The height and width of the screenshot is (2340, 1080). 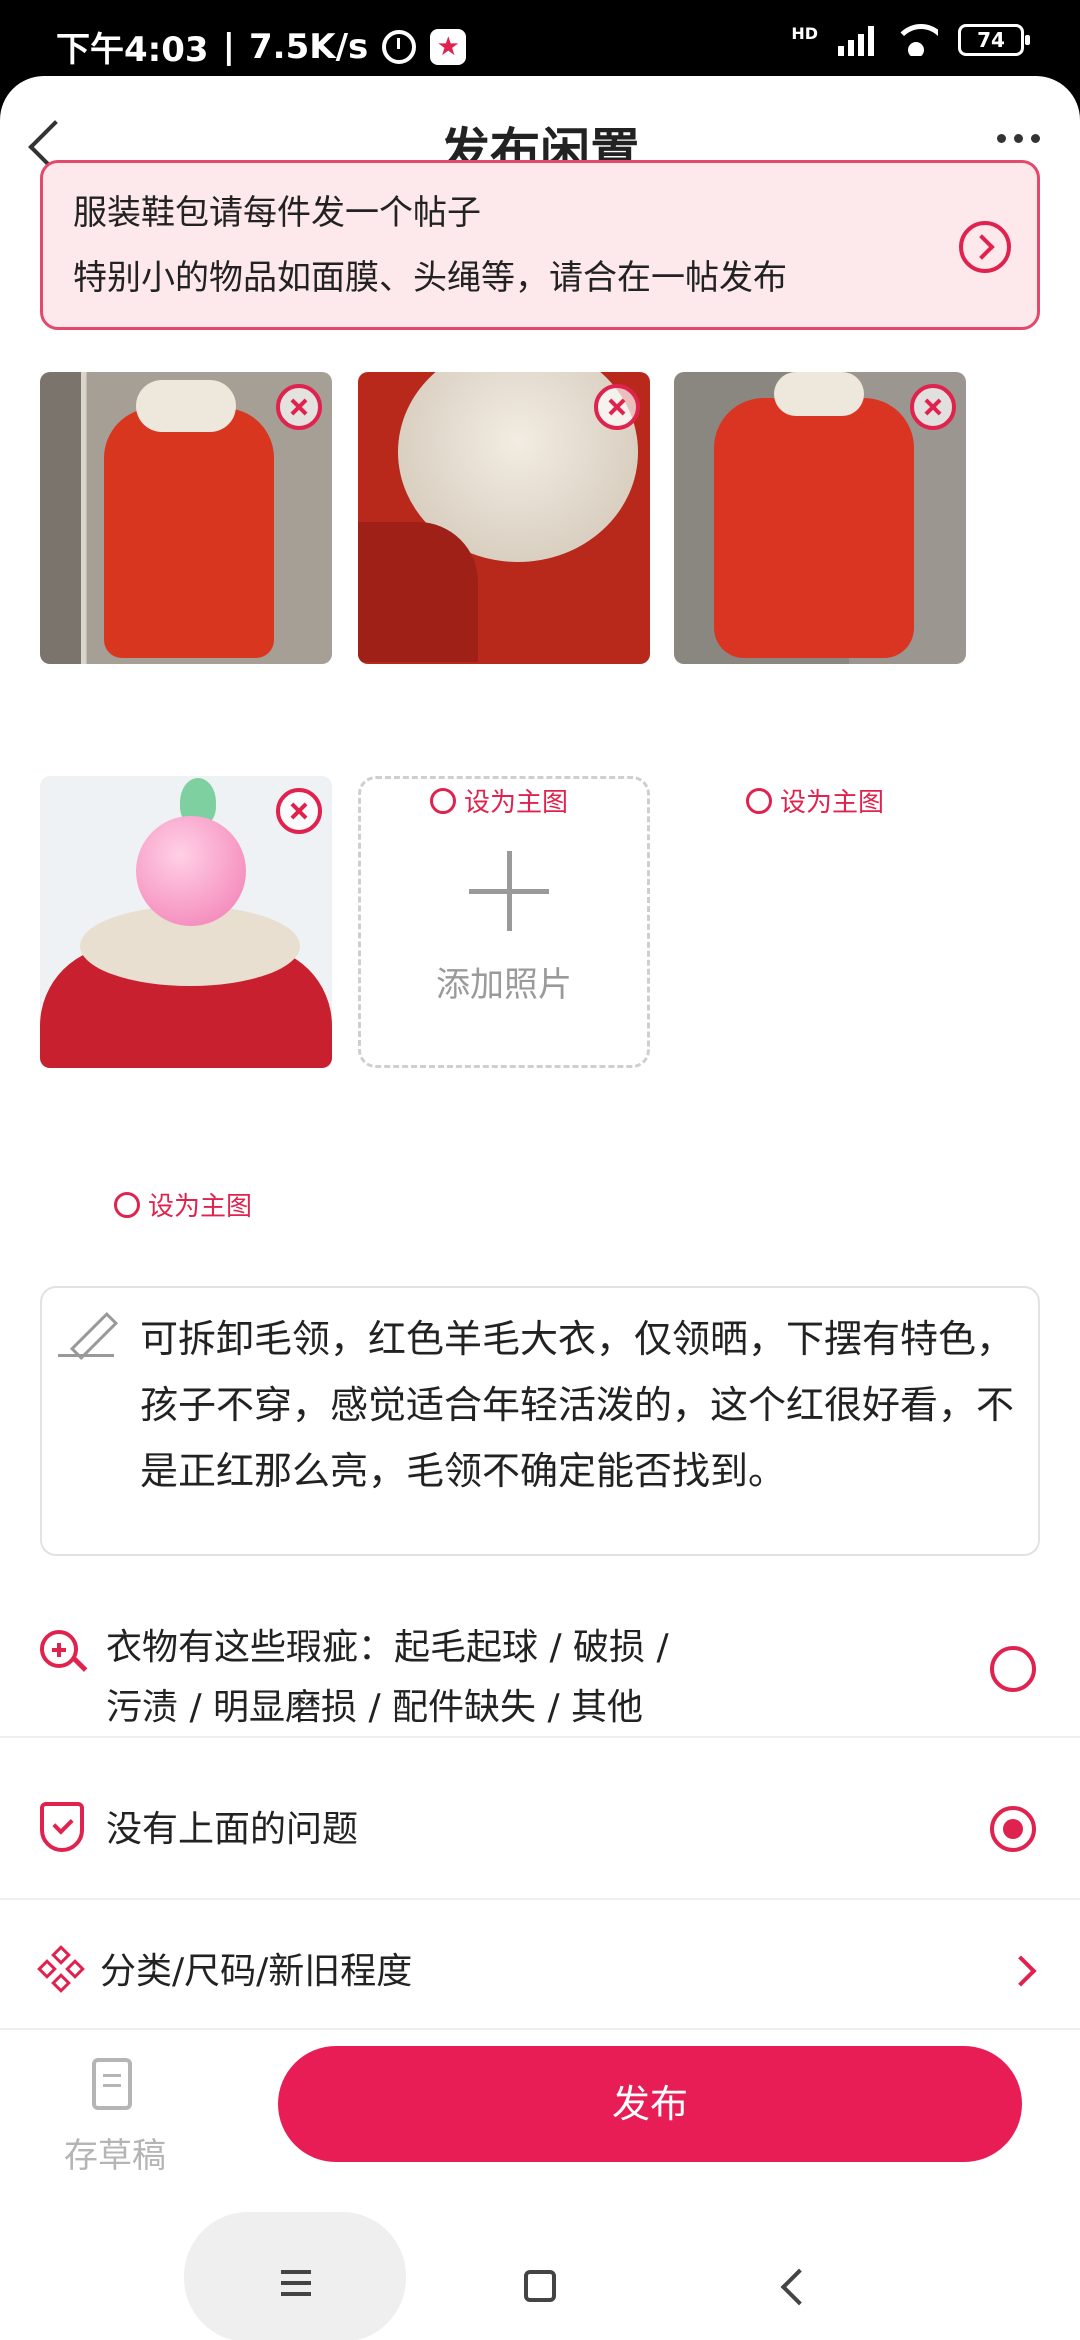 What do you see at coordinates (540, 1972) in the screenshot?
I see `category-size-condition-row: 分类/尺码/新旧程度` at bounding box center [540, 1972].